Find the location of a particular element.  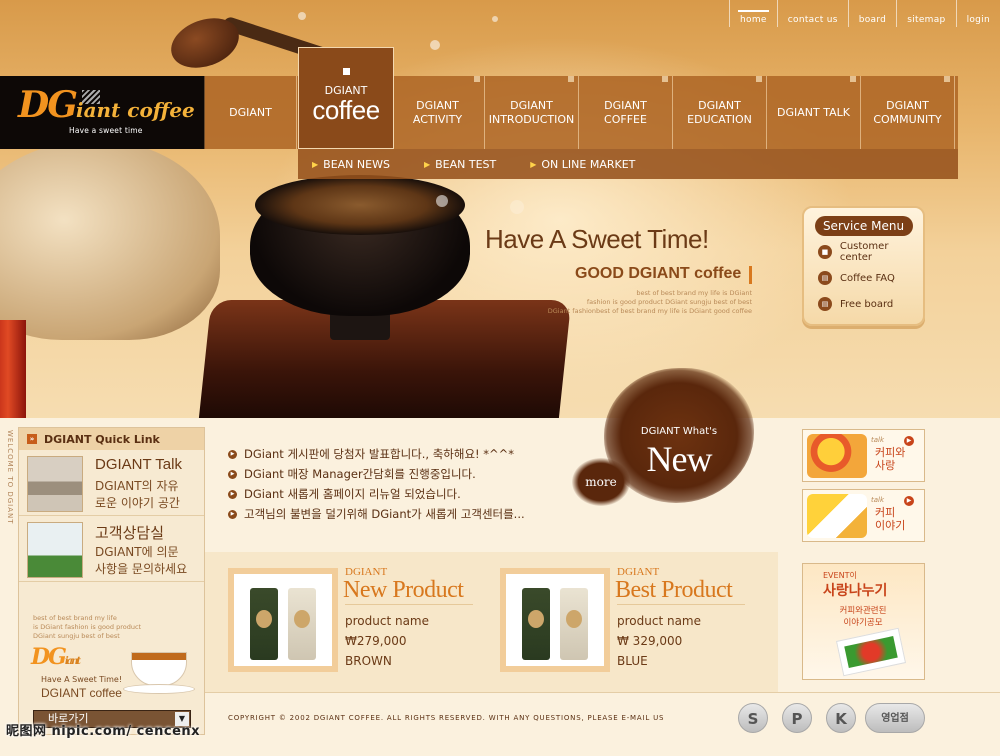

event-desc: 커피와관련된 이야기공모 is located at coordinates (863, 617).